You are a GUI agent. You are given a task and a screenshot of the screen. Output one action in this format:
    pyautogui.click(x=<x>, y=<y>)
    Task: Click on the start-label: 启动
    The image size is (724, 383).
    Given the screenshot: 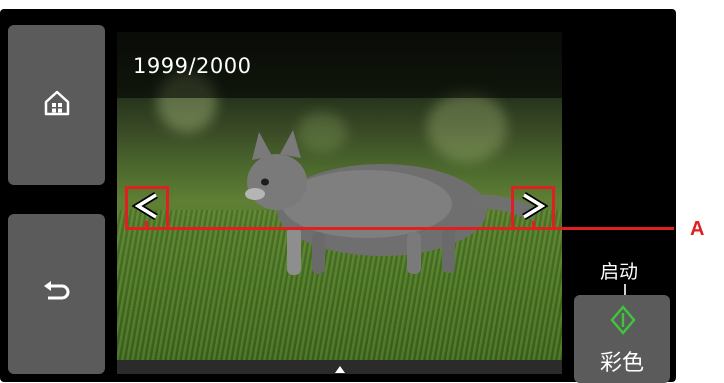 What is the action you would take?
    pyautogui.click(x=619, y=272)
    